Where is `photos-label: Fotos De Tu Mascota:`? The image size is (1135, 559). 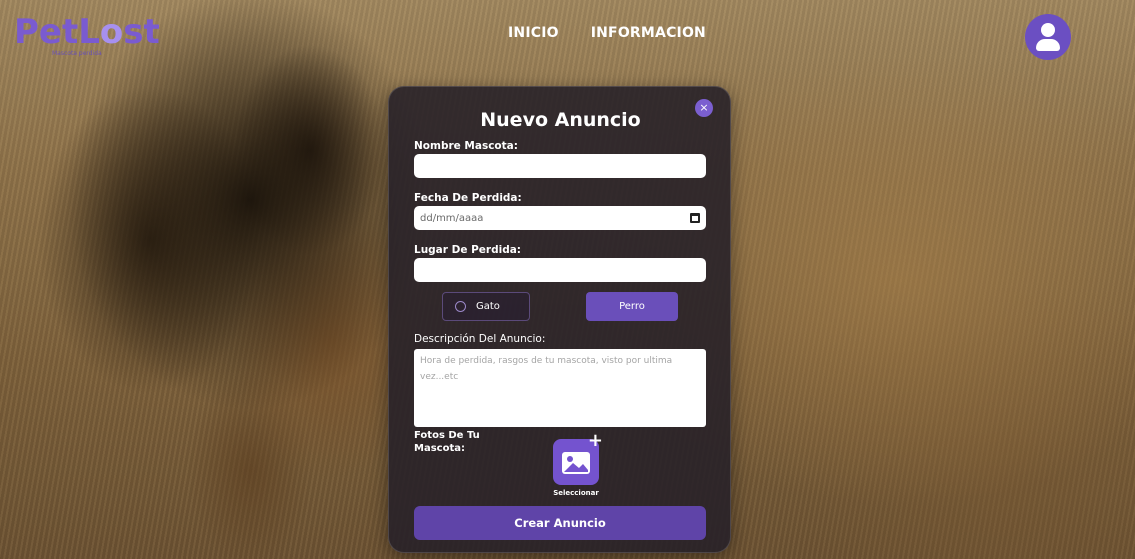
photos-label: Fotos De Tu Mascota: is located at coordinates (447, 442).